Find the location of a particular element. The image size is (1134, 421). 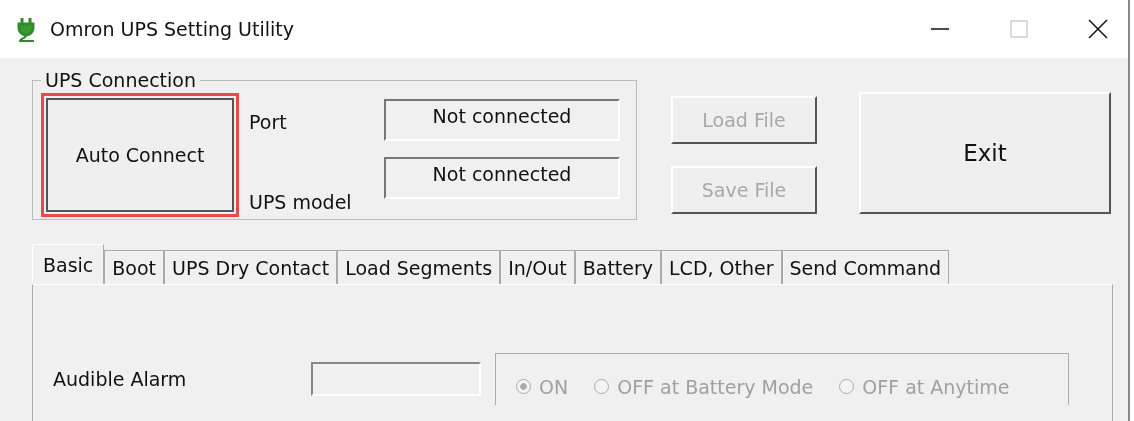

input-field is located at coordinates (396, 379).